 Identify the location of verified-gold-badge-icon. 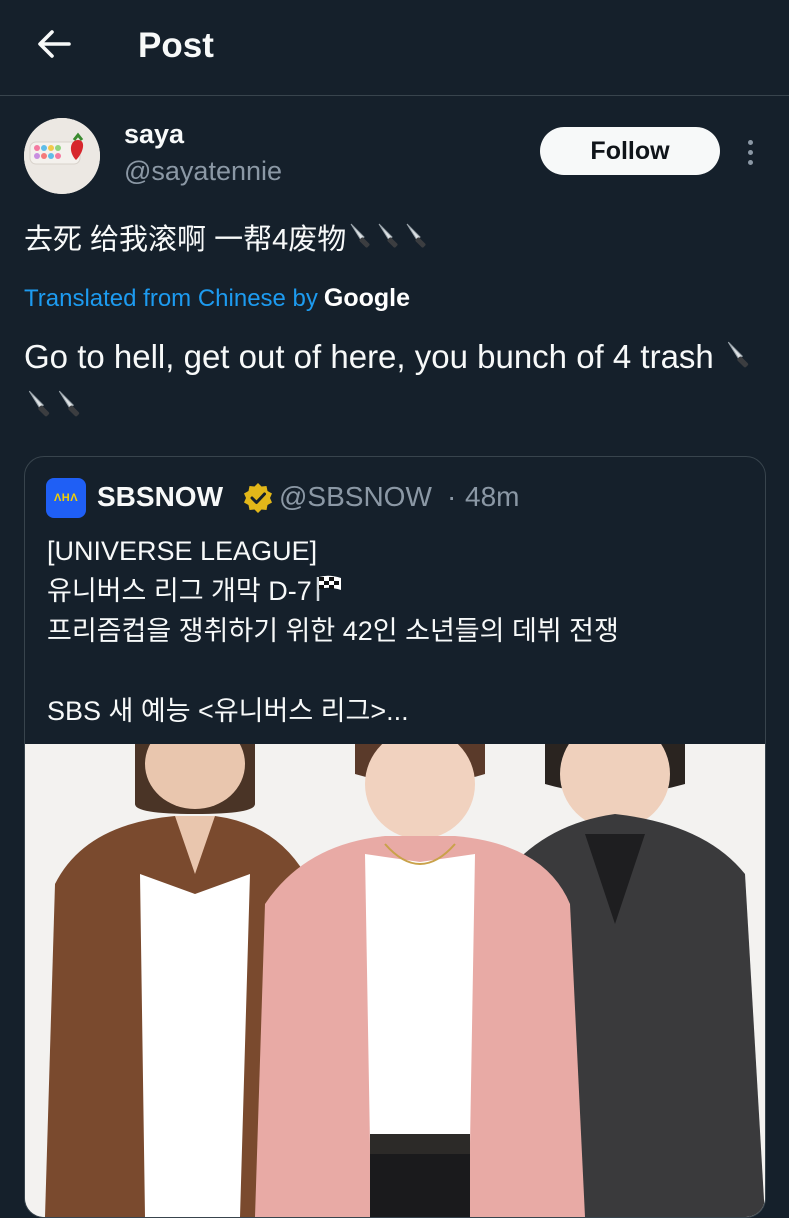
(258, 498).